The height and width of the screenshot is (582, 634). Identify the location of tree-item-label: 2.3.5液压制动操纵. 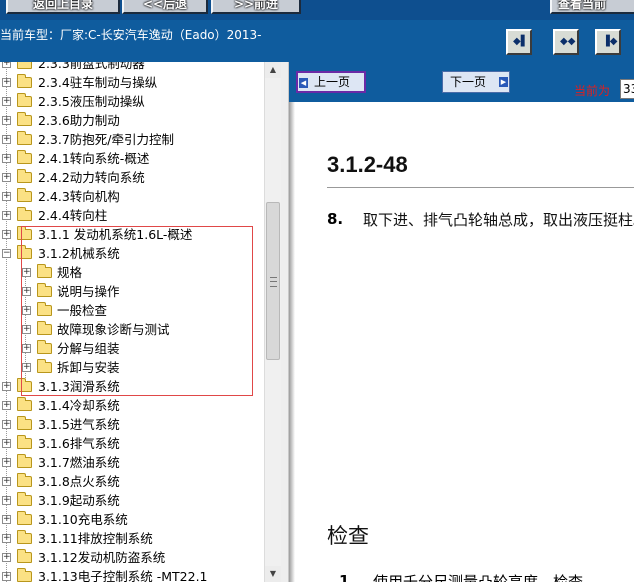
(91, 101).